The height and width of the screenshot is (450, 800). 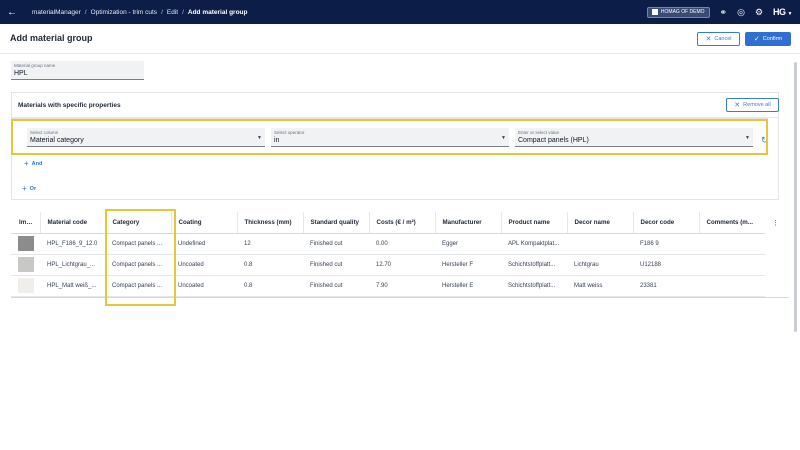 I want to click on decor-code-cell: U12188, so click(x=666, y=265).